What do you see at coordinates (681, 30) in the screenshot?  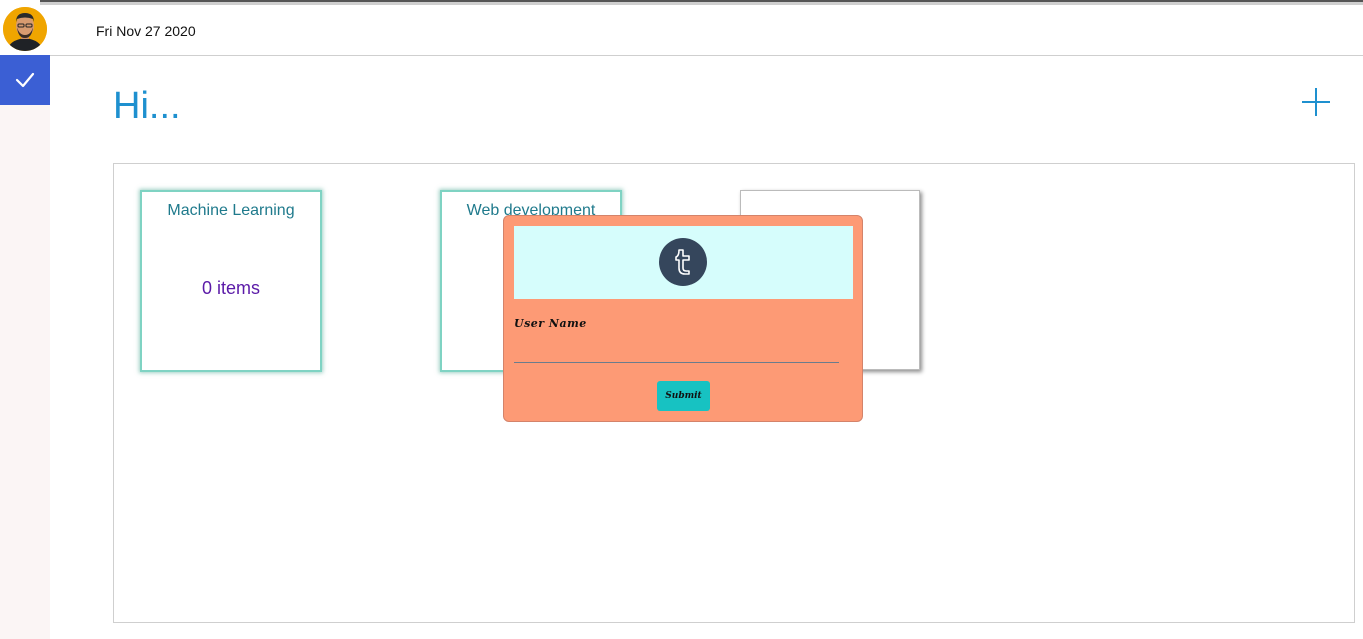 I see `app-header: Fri Nov 27 2020` at bounding box center [681, 30].